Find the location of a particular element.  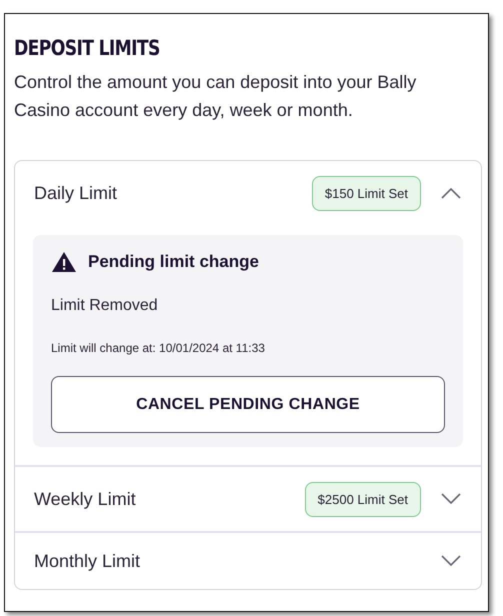

chevron-up-icon is located at coordinates (451, 193).